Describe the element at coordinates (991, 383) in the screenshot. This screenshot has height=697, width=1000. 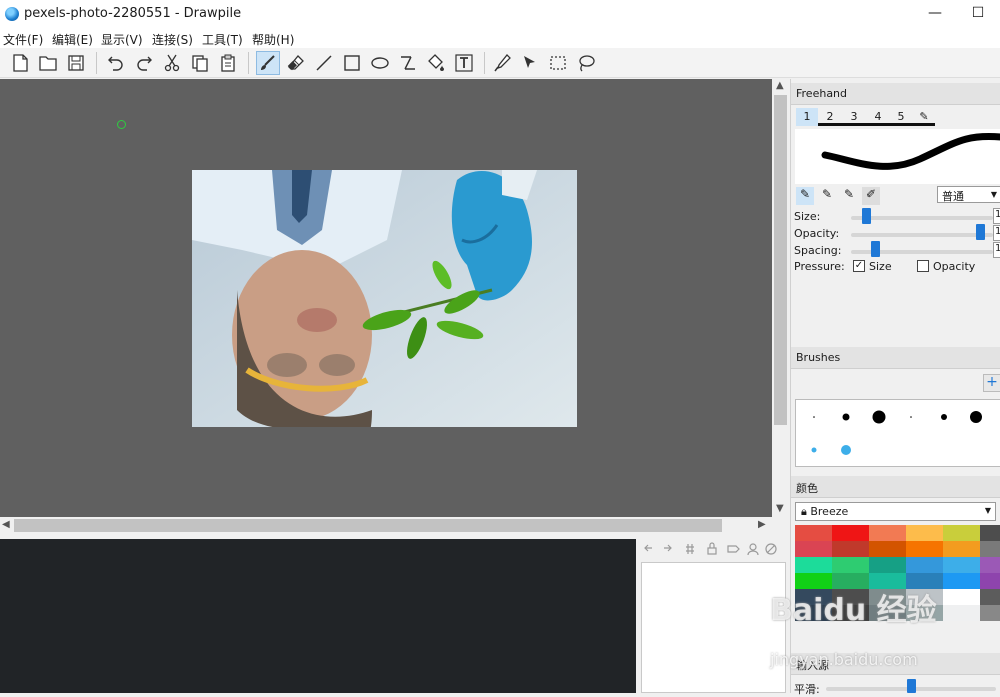
I see `add-brush-button: +` at that location.